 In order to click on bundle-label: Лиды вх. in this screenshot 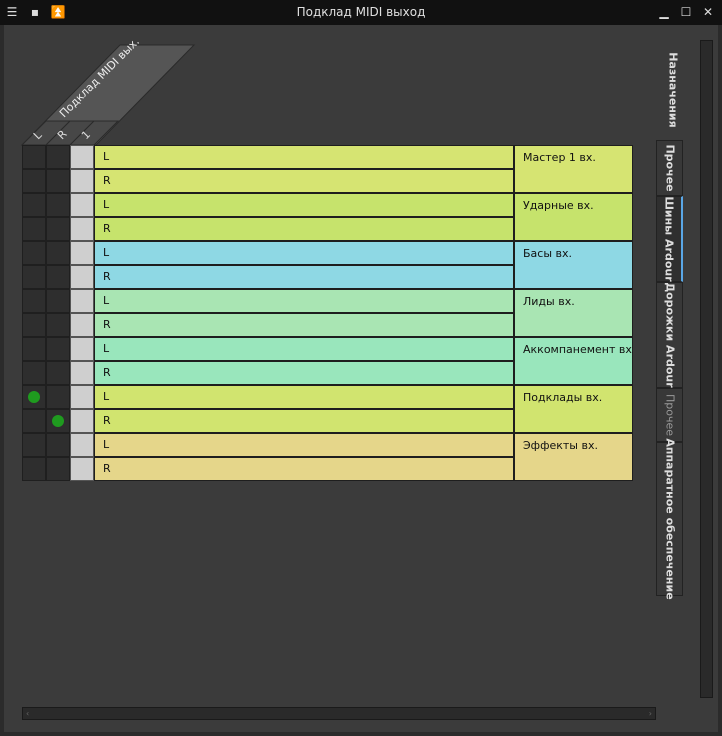, I will do `click(573, 313)`.